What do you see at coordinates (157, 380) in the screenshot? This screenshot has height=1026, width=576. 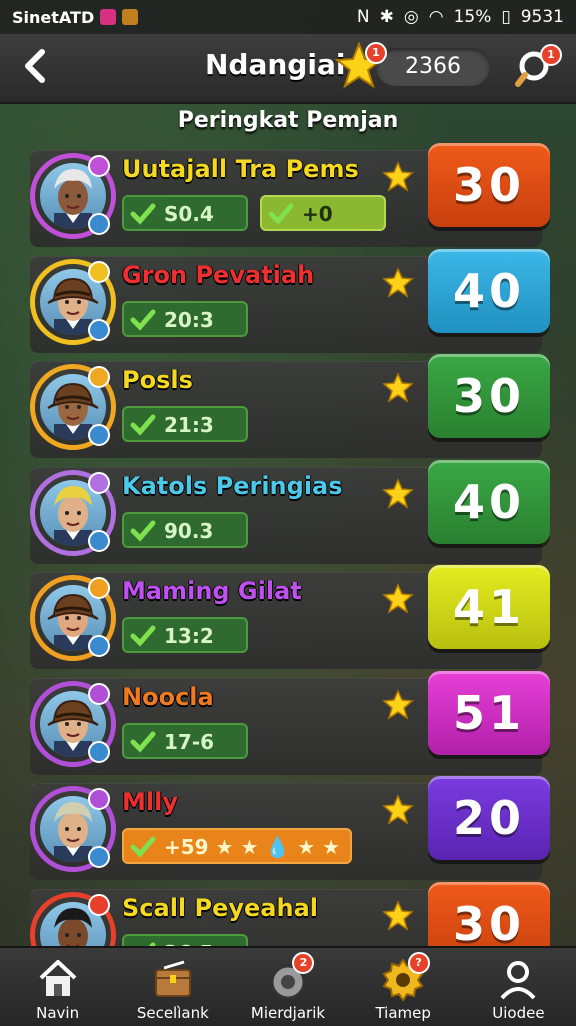 I see `player-name: Posls` at bounding box center [157, 380].